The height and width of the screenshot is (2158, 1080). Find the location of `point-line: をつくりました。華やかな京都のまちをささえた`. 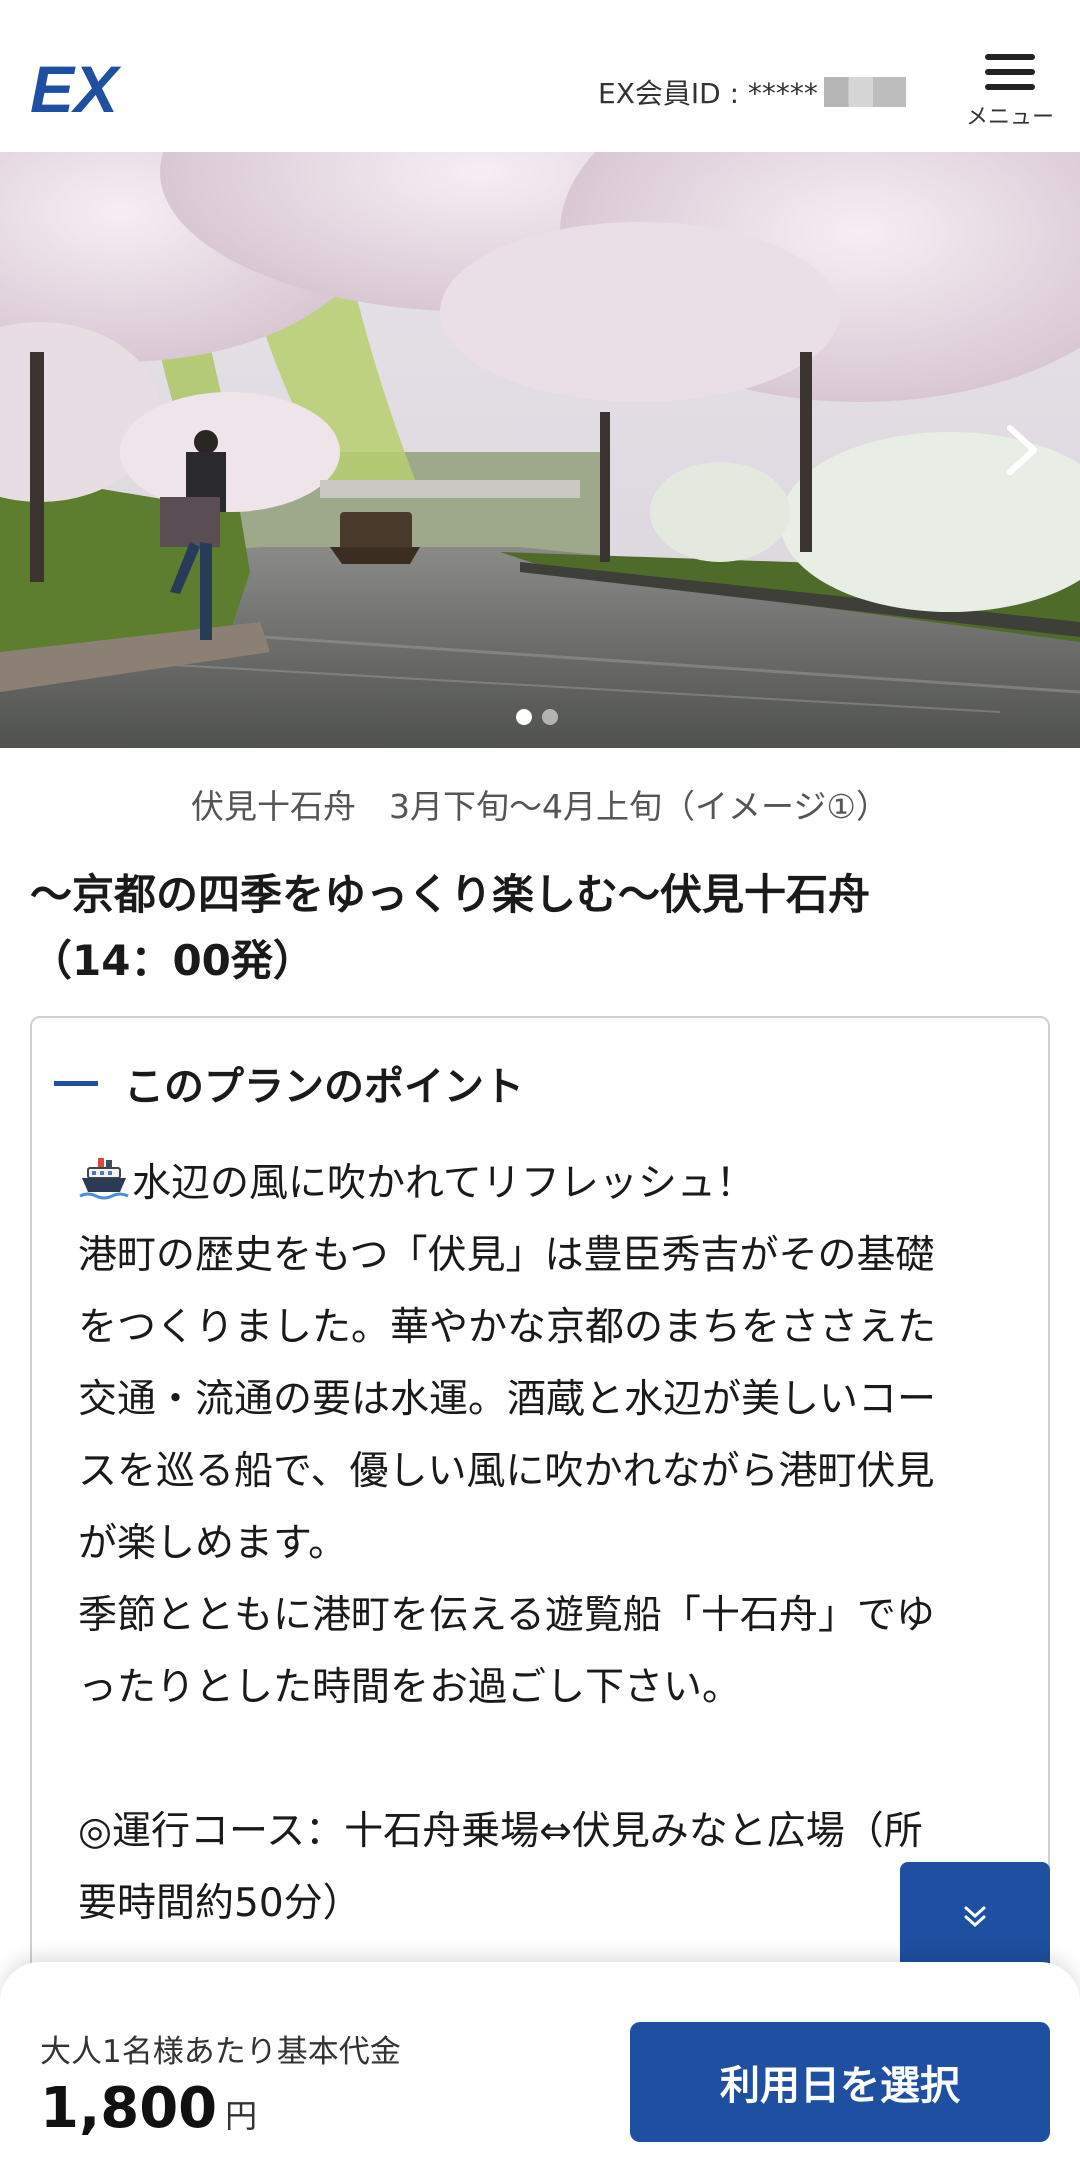

point-line: をつくりました。華やかな京都のまちをささえた is located at coordinates (507, 1327).